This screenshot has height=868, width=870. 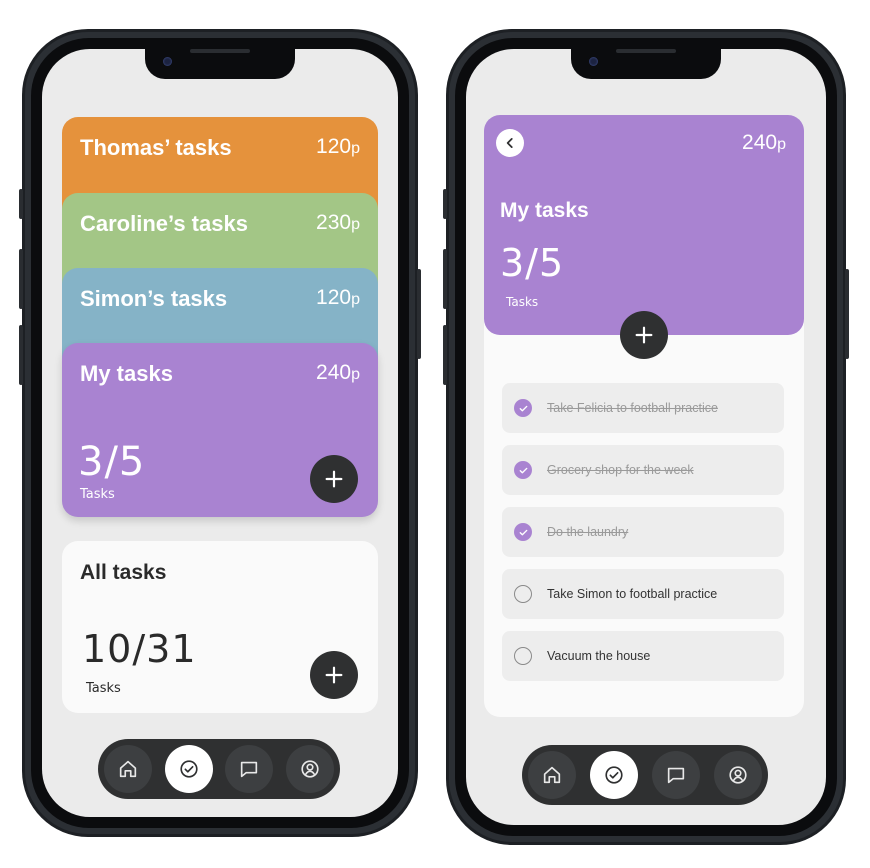 I want to click on task-item: Do the laundry, so click(x=643, y=532).